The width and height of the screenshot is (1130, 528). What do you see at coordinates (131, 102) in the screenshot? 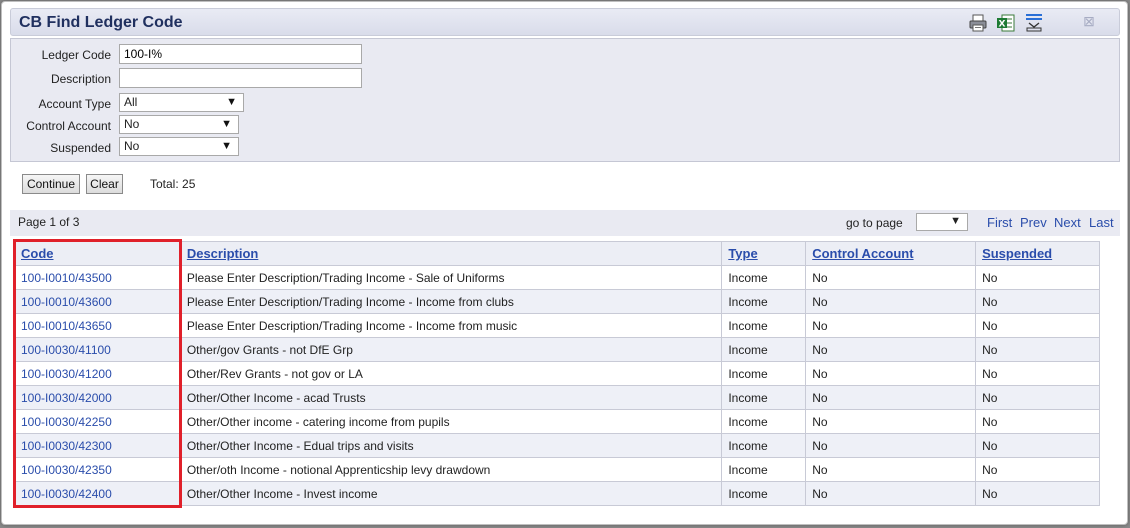
I see `account-type-value: All` at bounding box center [131, 102].